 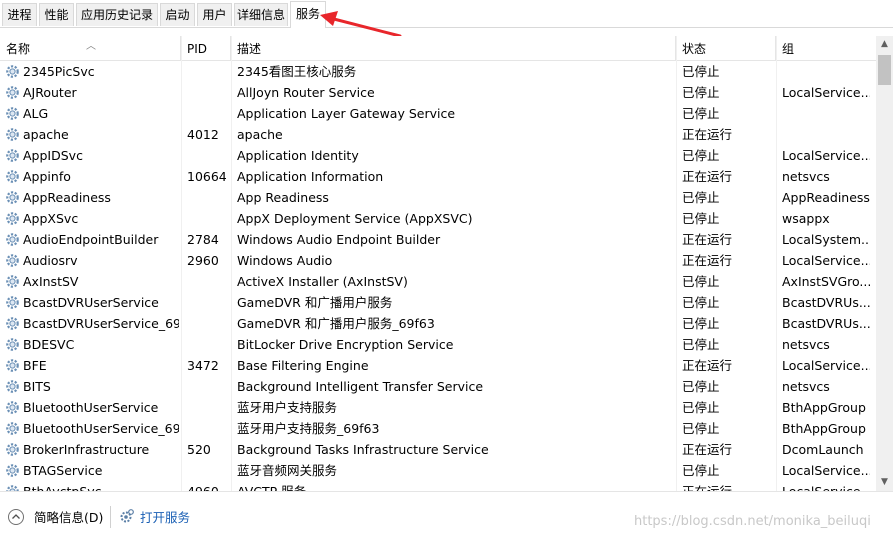 I want to click on tab-processes: 进程, so click(x=19, y=14).